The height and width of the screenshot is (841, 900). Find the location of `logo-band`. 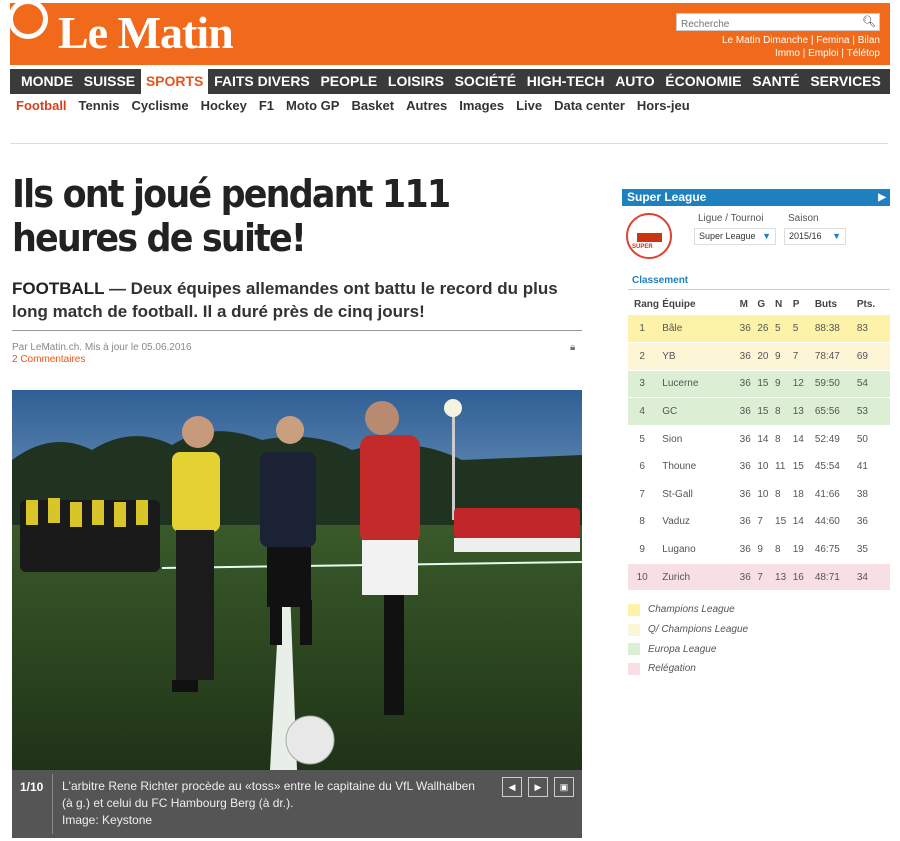

logo-band is located at coordinates (649, 237).